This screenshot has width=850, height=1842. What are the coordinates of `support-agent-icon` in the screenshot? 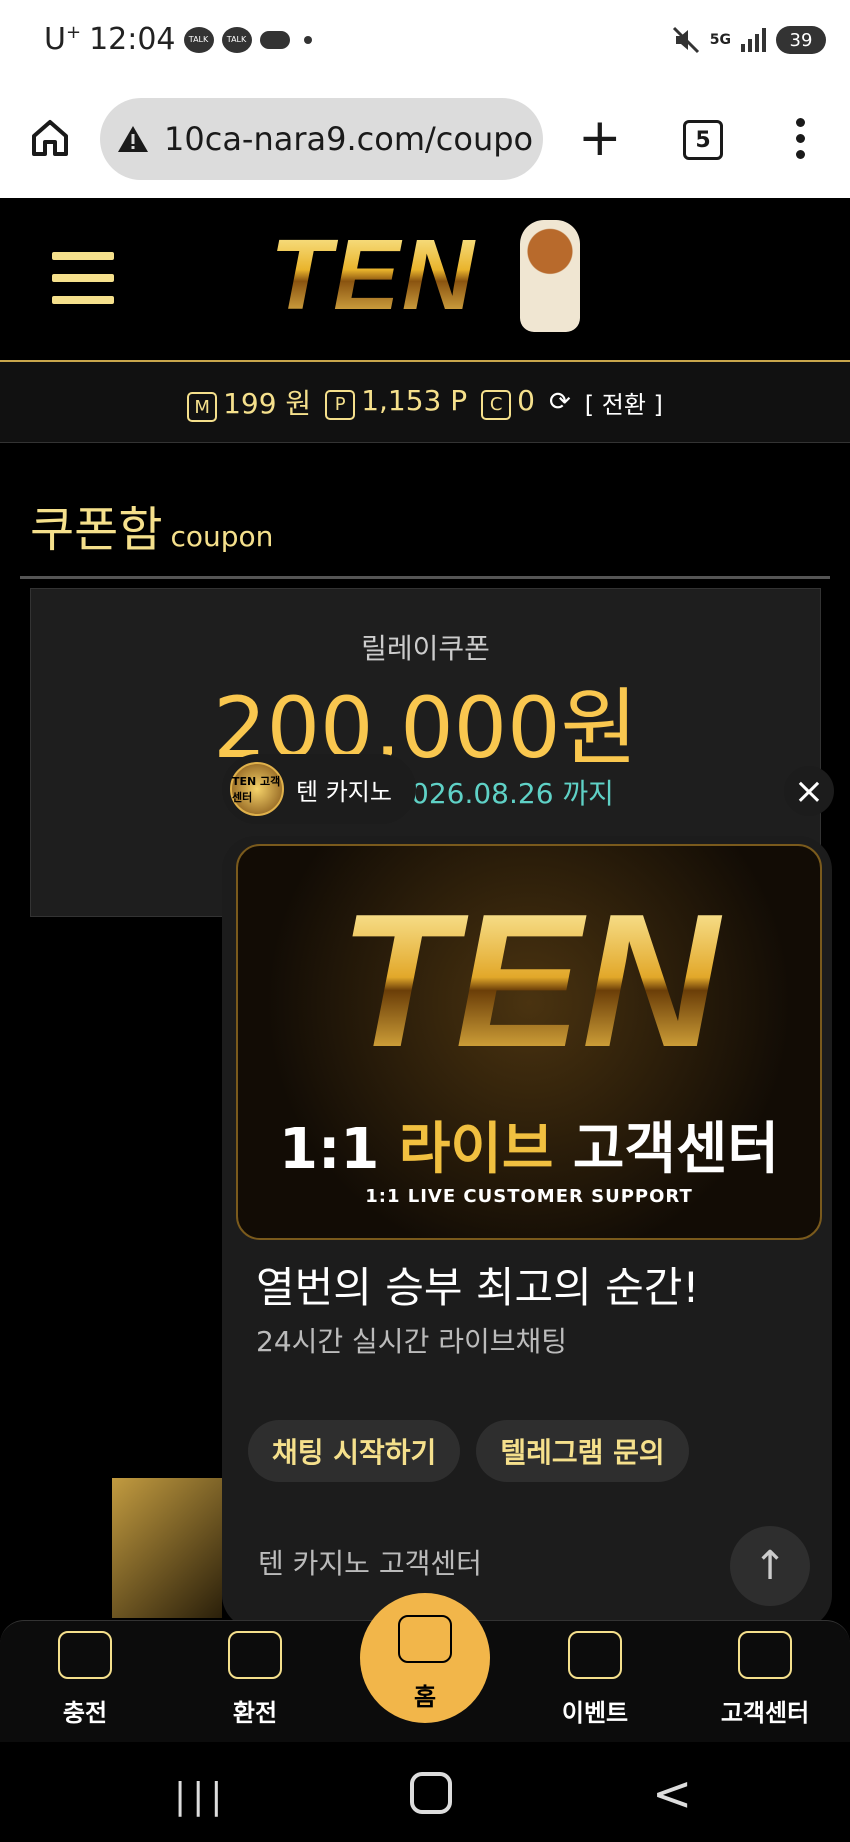 It's located at (765, 1655).